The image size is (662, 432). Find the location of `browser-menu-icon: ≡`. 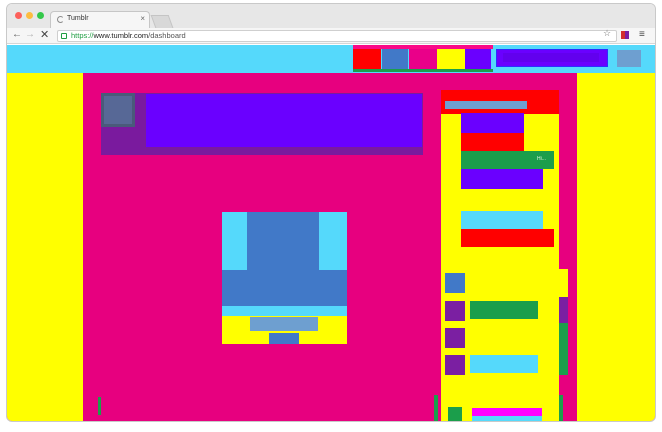

browser-menu-icon: ≡ is located at coordinates (642, 34).